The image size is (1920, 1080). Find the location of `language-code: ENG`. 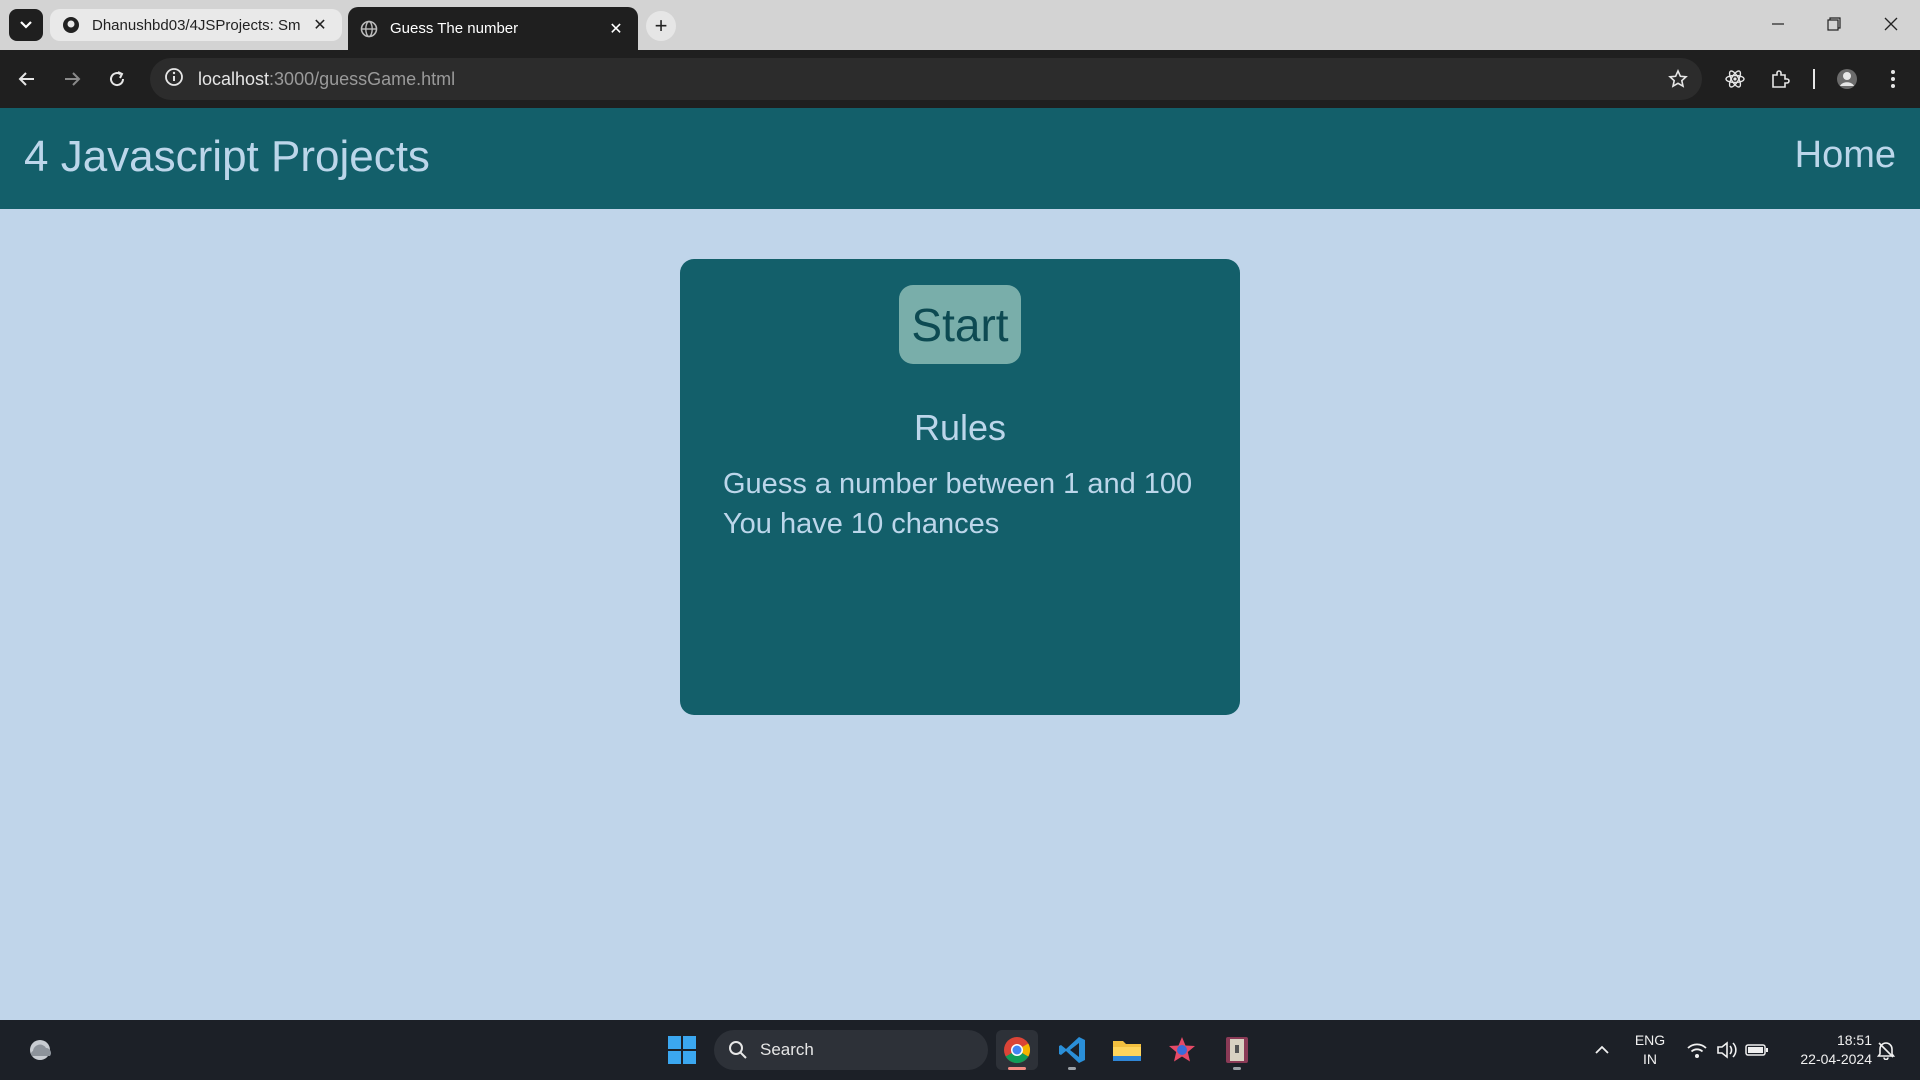

language-code: ENG is located at coordinates (1650, 1040).